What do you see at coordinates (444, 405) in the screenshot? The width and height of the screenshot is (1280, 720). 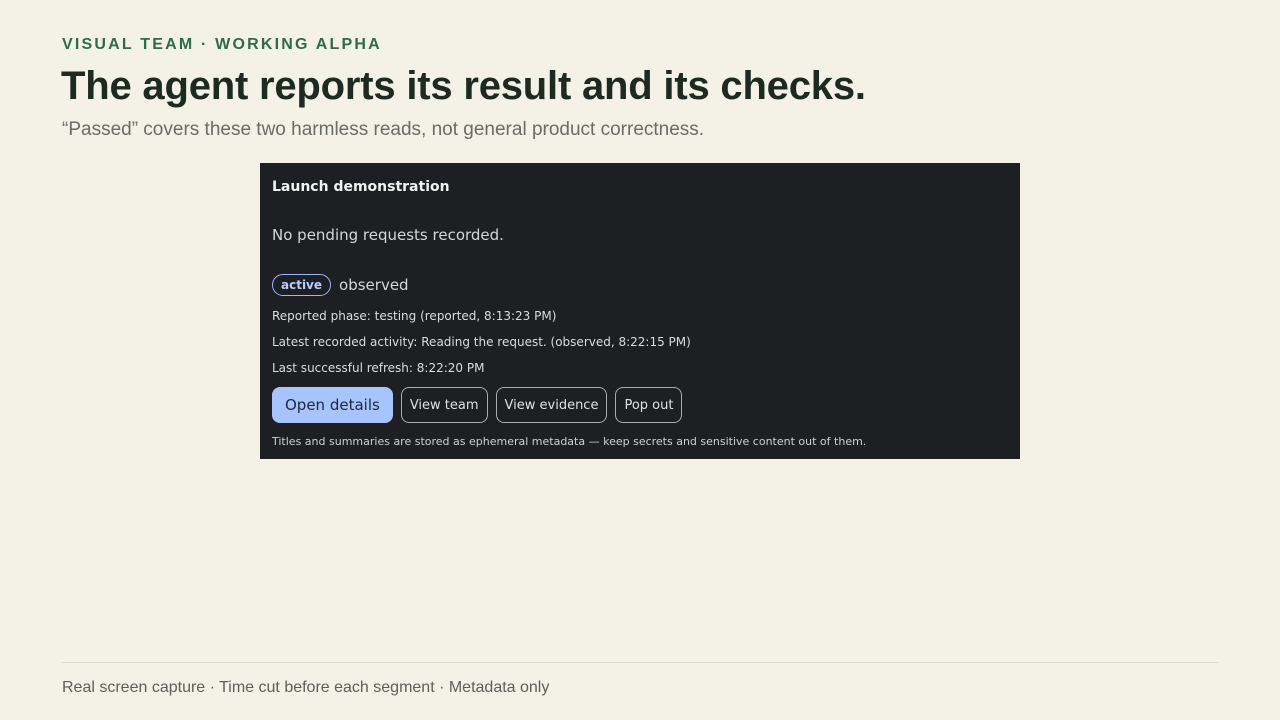 I see `view-team-button: View team` at bounding box center [444, 405].